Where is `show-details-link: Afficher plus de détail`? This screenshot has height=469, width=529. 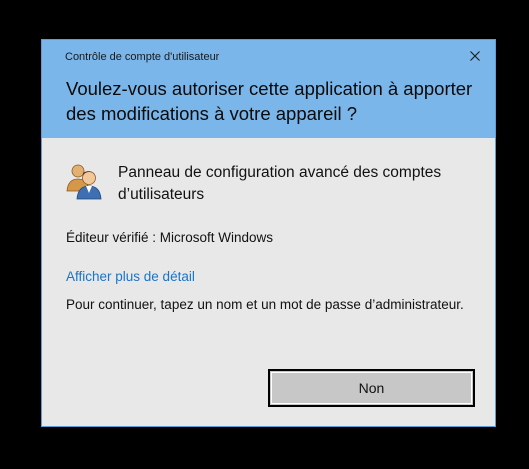
show-details-link: Afficher plus de détail is located at coordinates (130, 276).